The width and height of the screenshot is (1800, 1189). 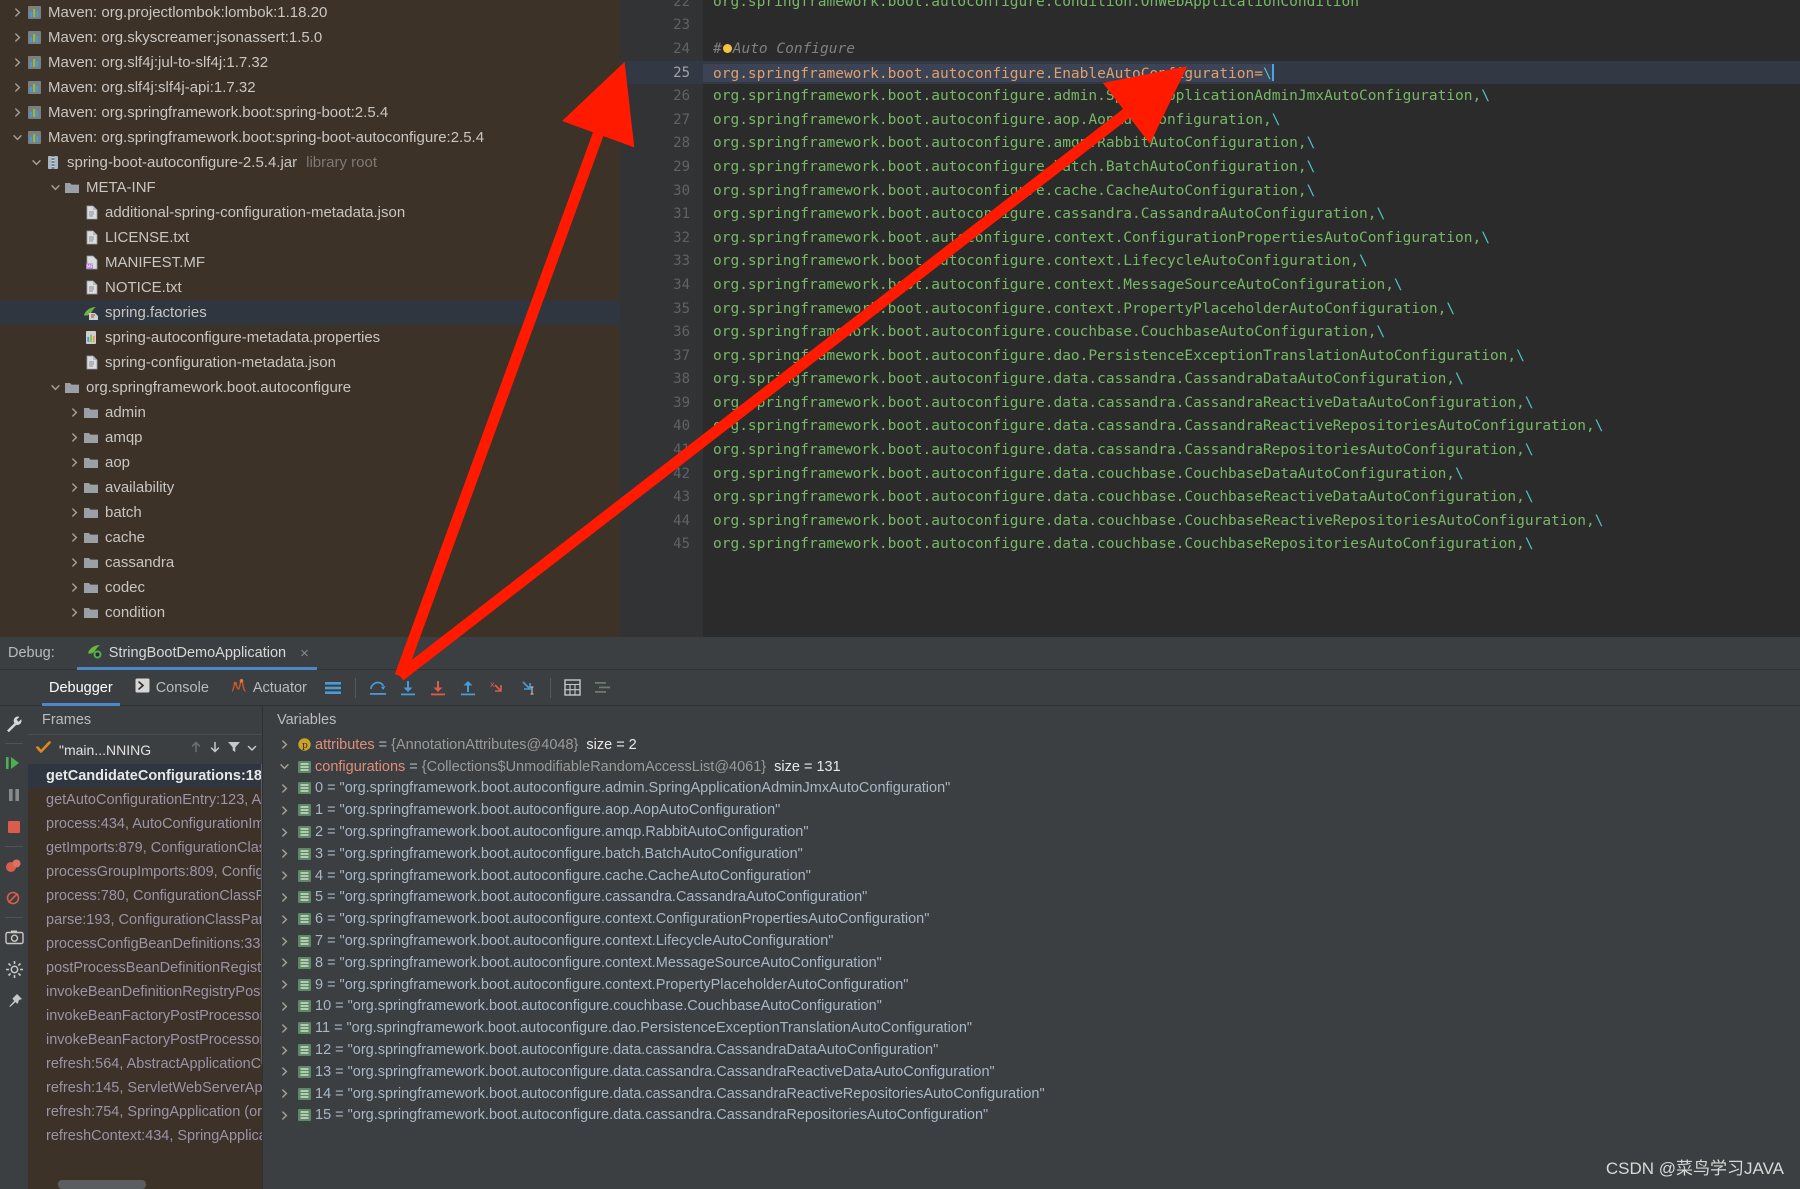 I want to click on tree-row: admin, so click(x=310, y=412).